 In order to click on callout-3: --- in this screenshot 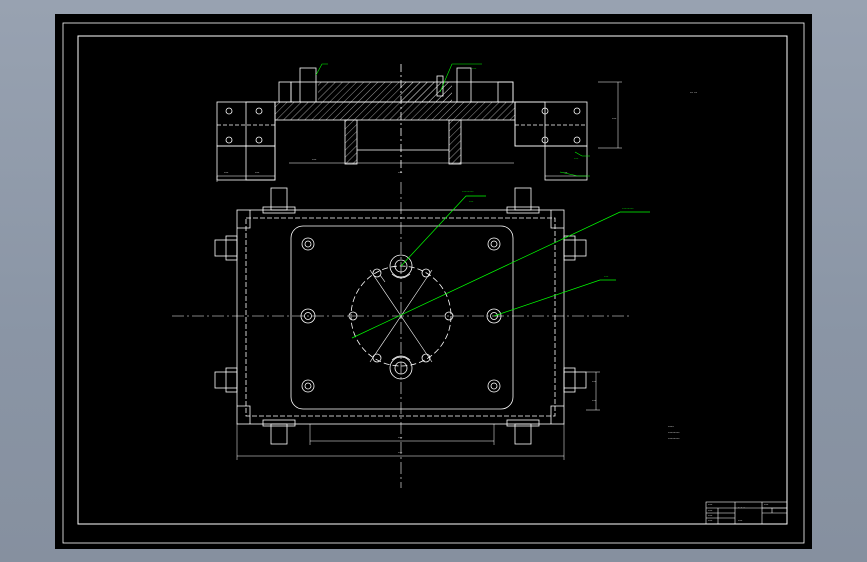, I will do `click(606, 276)`.